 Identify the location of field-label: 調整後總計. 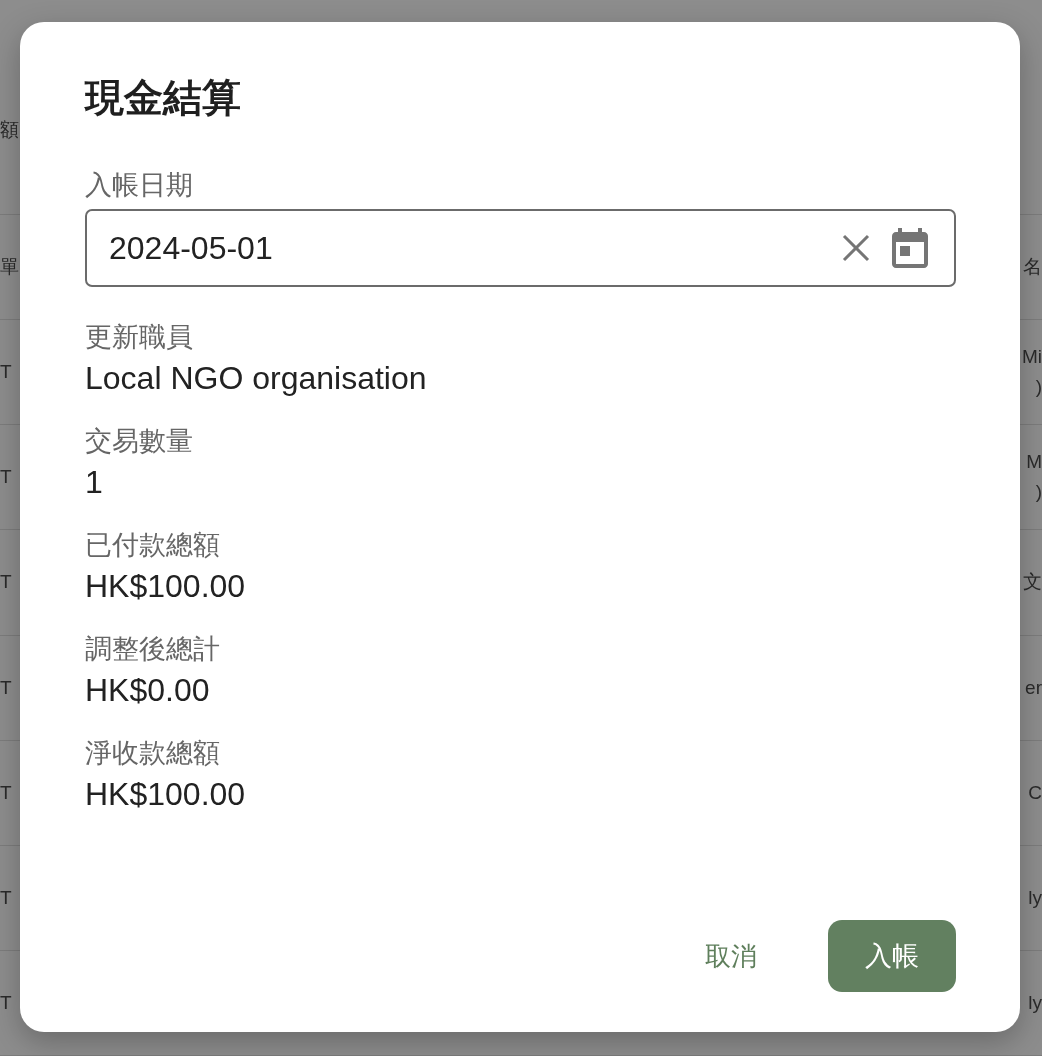
(152, 649).